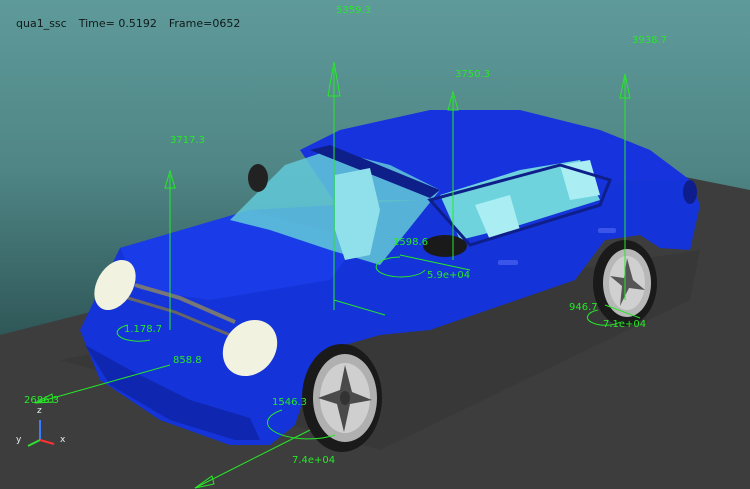 The image size is (750, 489). What do you see at coordinates (63, 440) in the screenshot?
I see `axis-x-label: x` at bounding box center [63, 440].